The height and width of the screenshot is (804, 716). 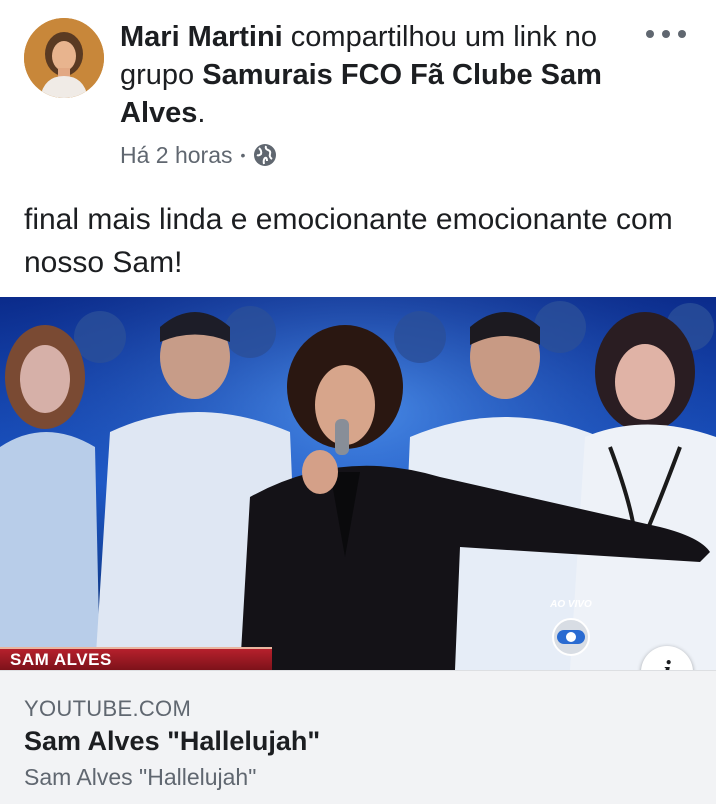 What do you see at coordinates (176, 155) in the screenshot?
I see `post-timestamp: Há 2 horas` at bounding box center [176, 155].